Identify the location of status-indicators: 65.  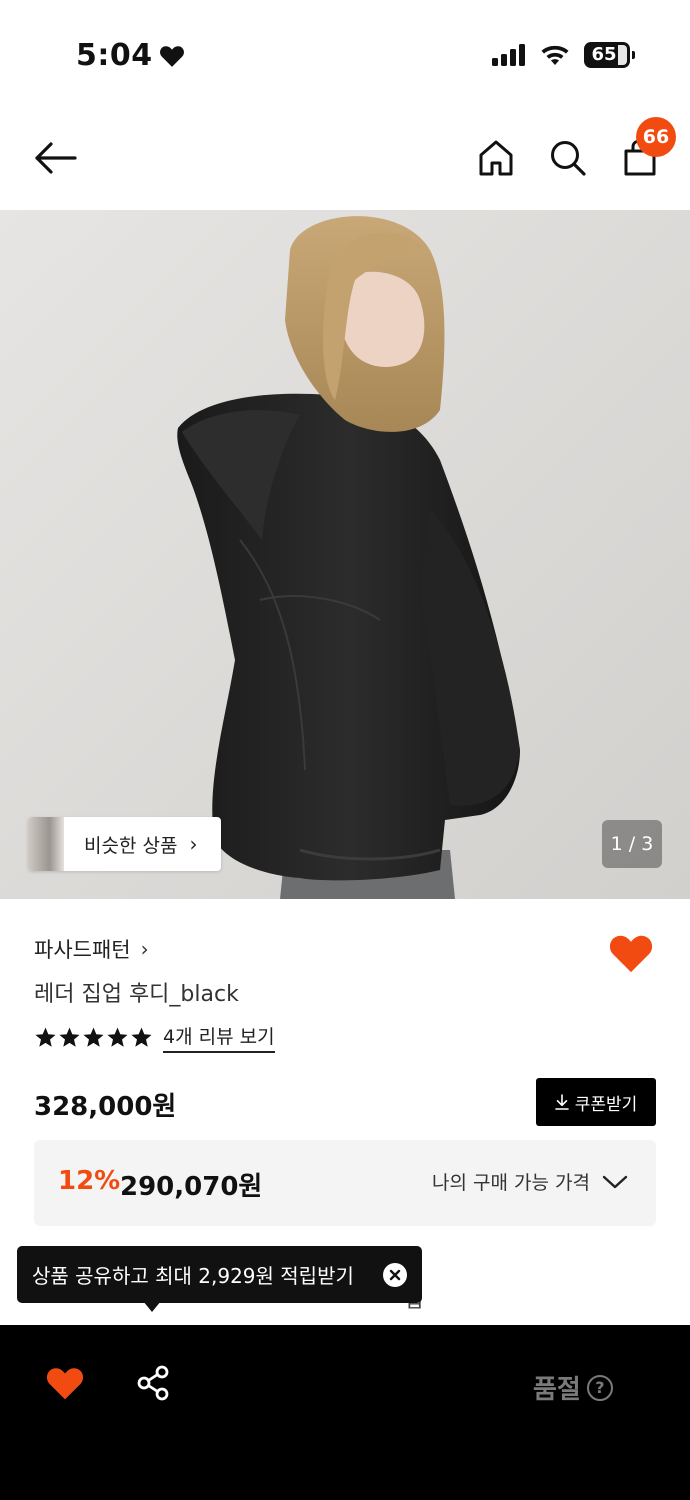
(563, 55).